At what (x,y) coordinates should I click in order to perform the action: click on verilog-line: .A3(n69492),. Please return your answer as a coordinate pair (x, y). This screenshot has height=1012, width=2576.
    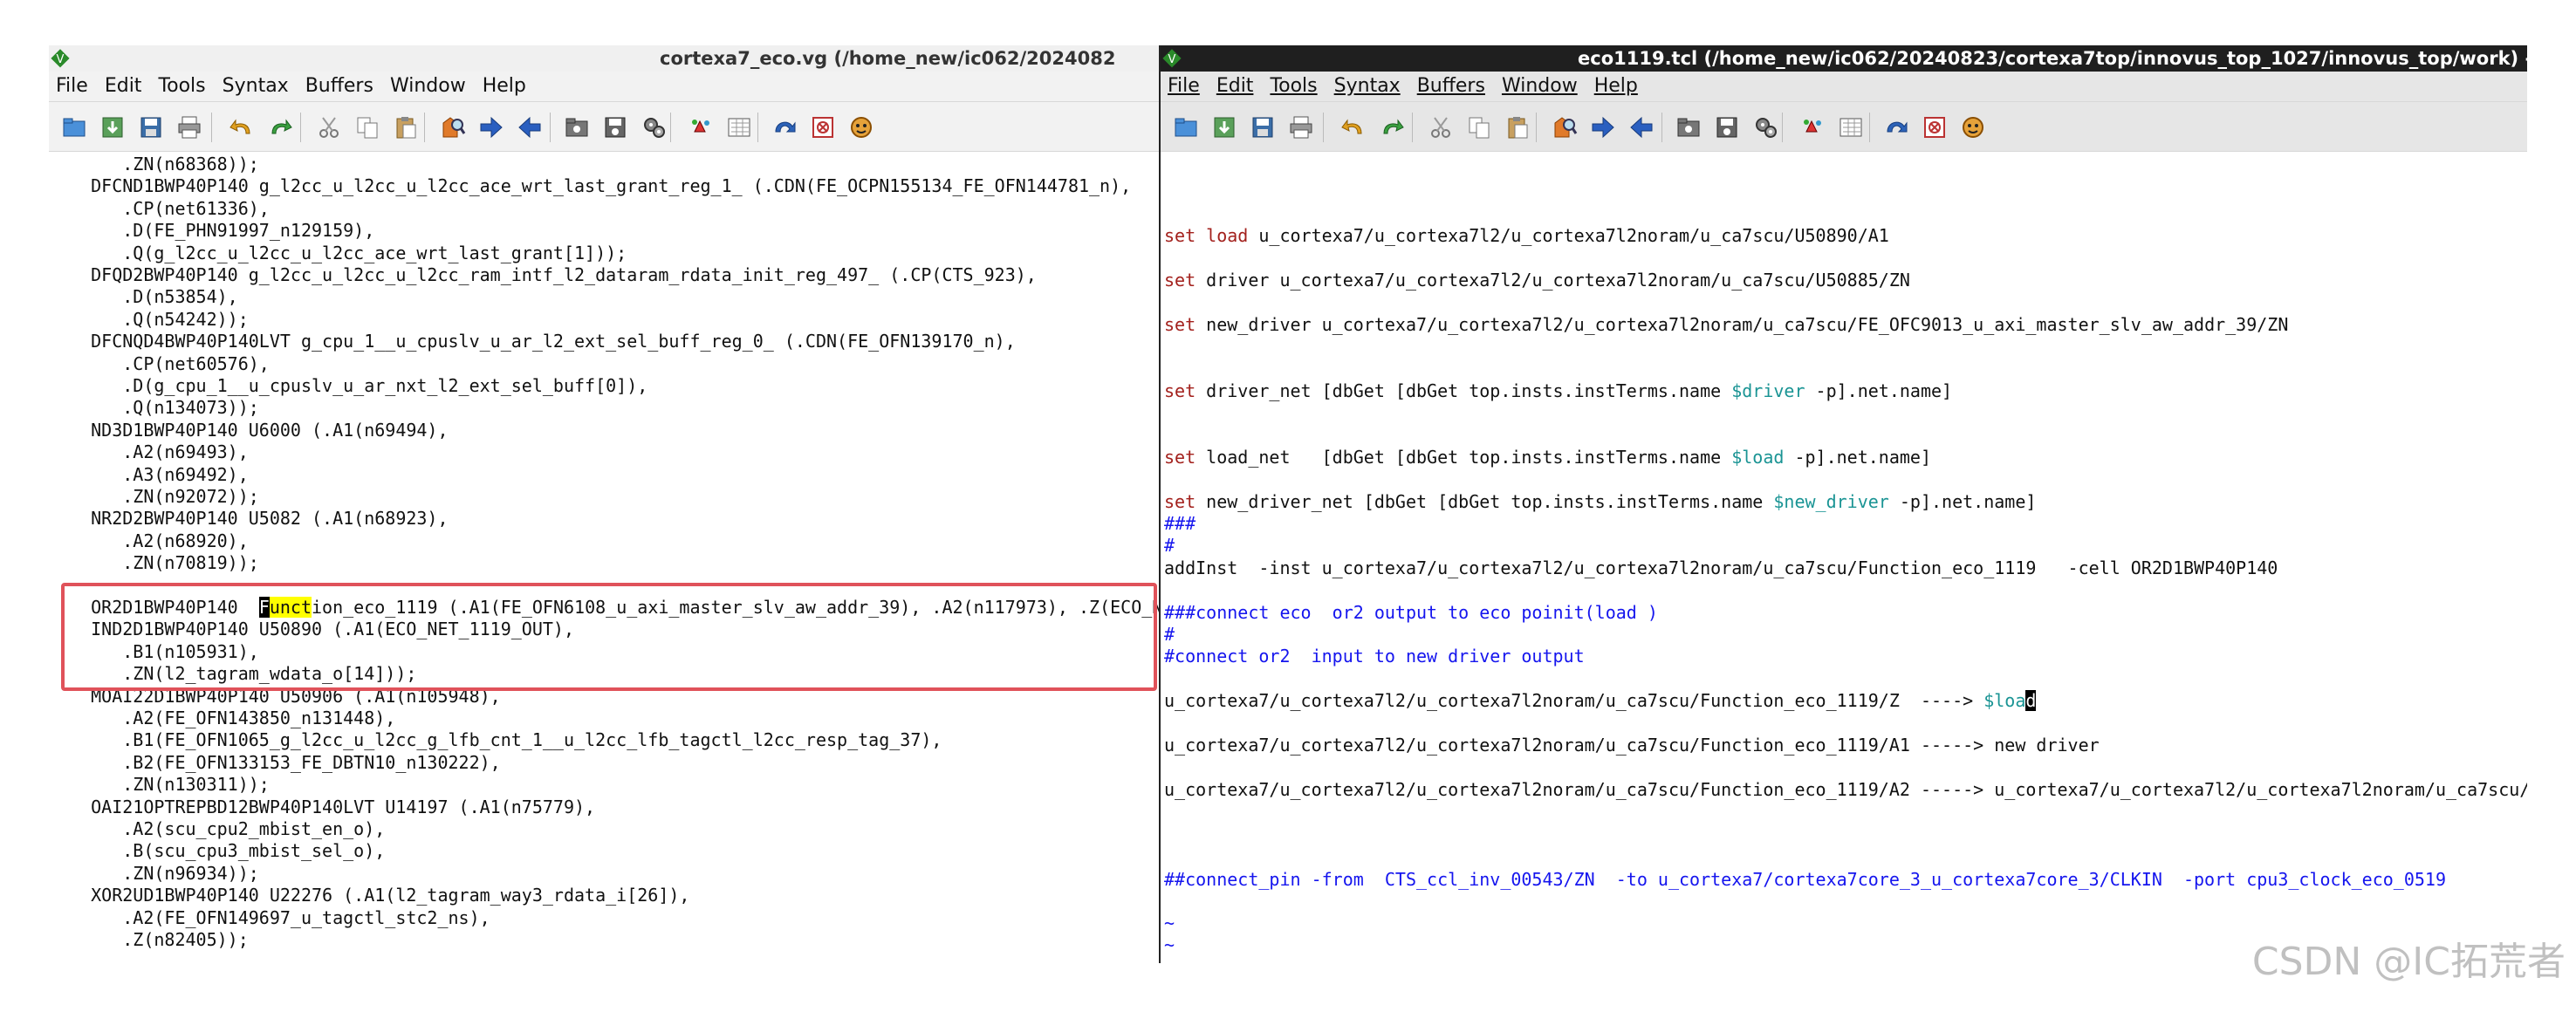
    Looking at the image, I should click on (154, 474).